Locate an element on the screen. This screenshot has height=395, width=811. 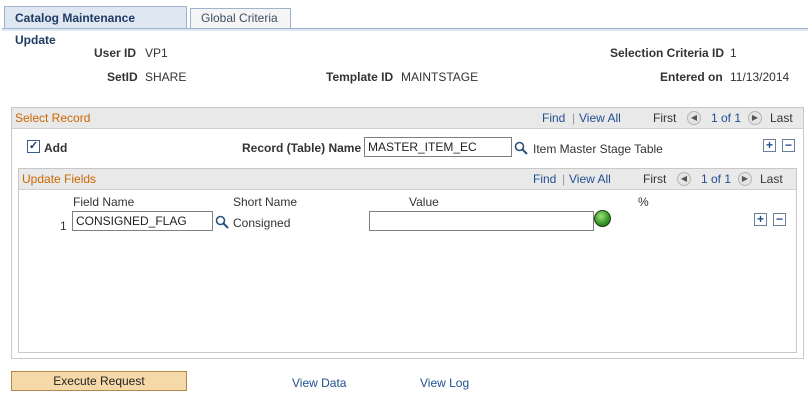
update-fields-delete-row-button: − is located at coordinates (779, 219).